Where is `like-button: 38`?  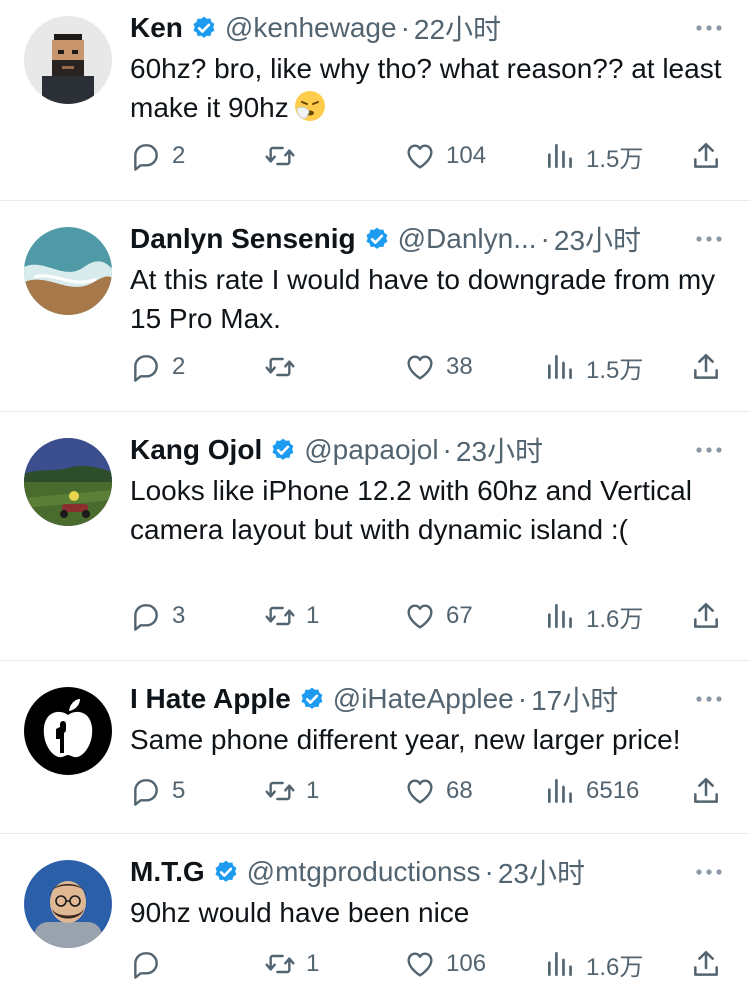
like-button: 38 is located at coordinates (438, 367).